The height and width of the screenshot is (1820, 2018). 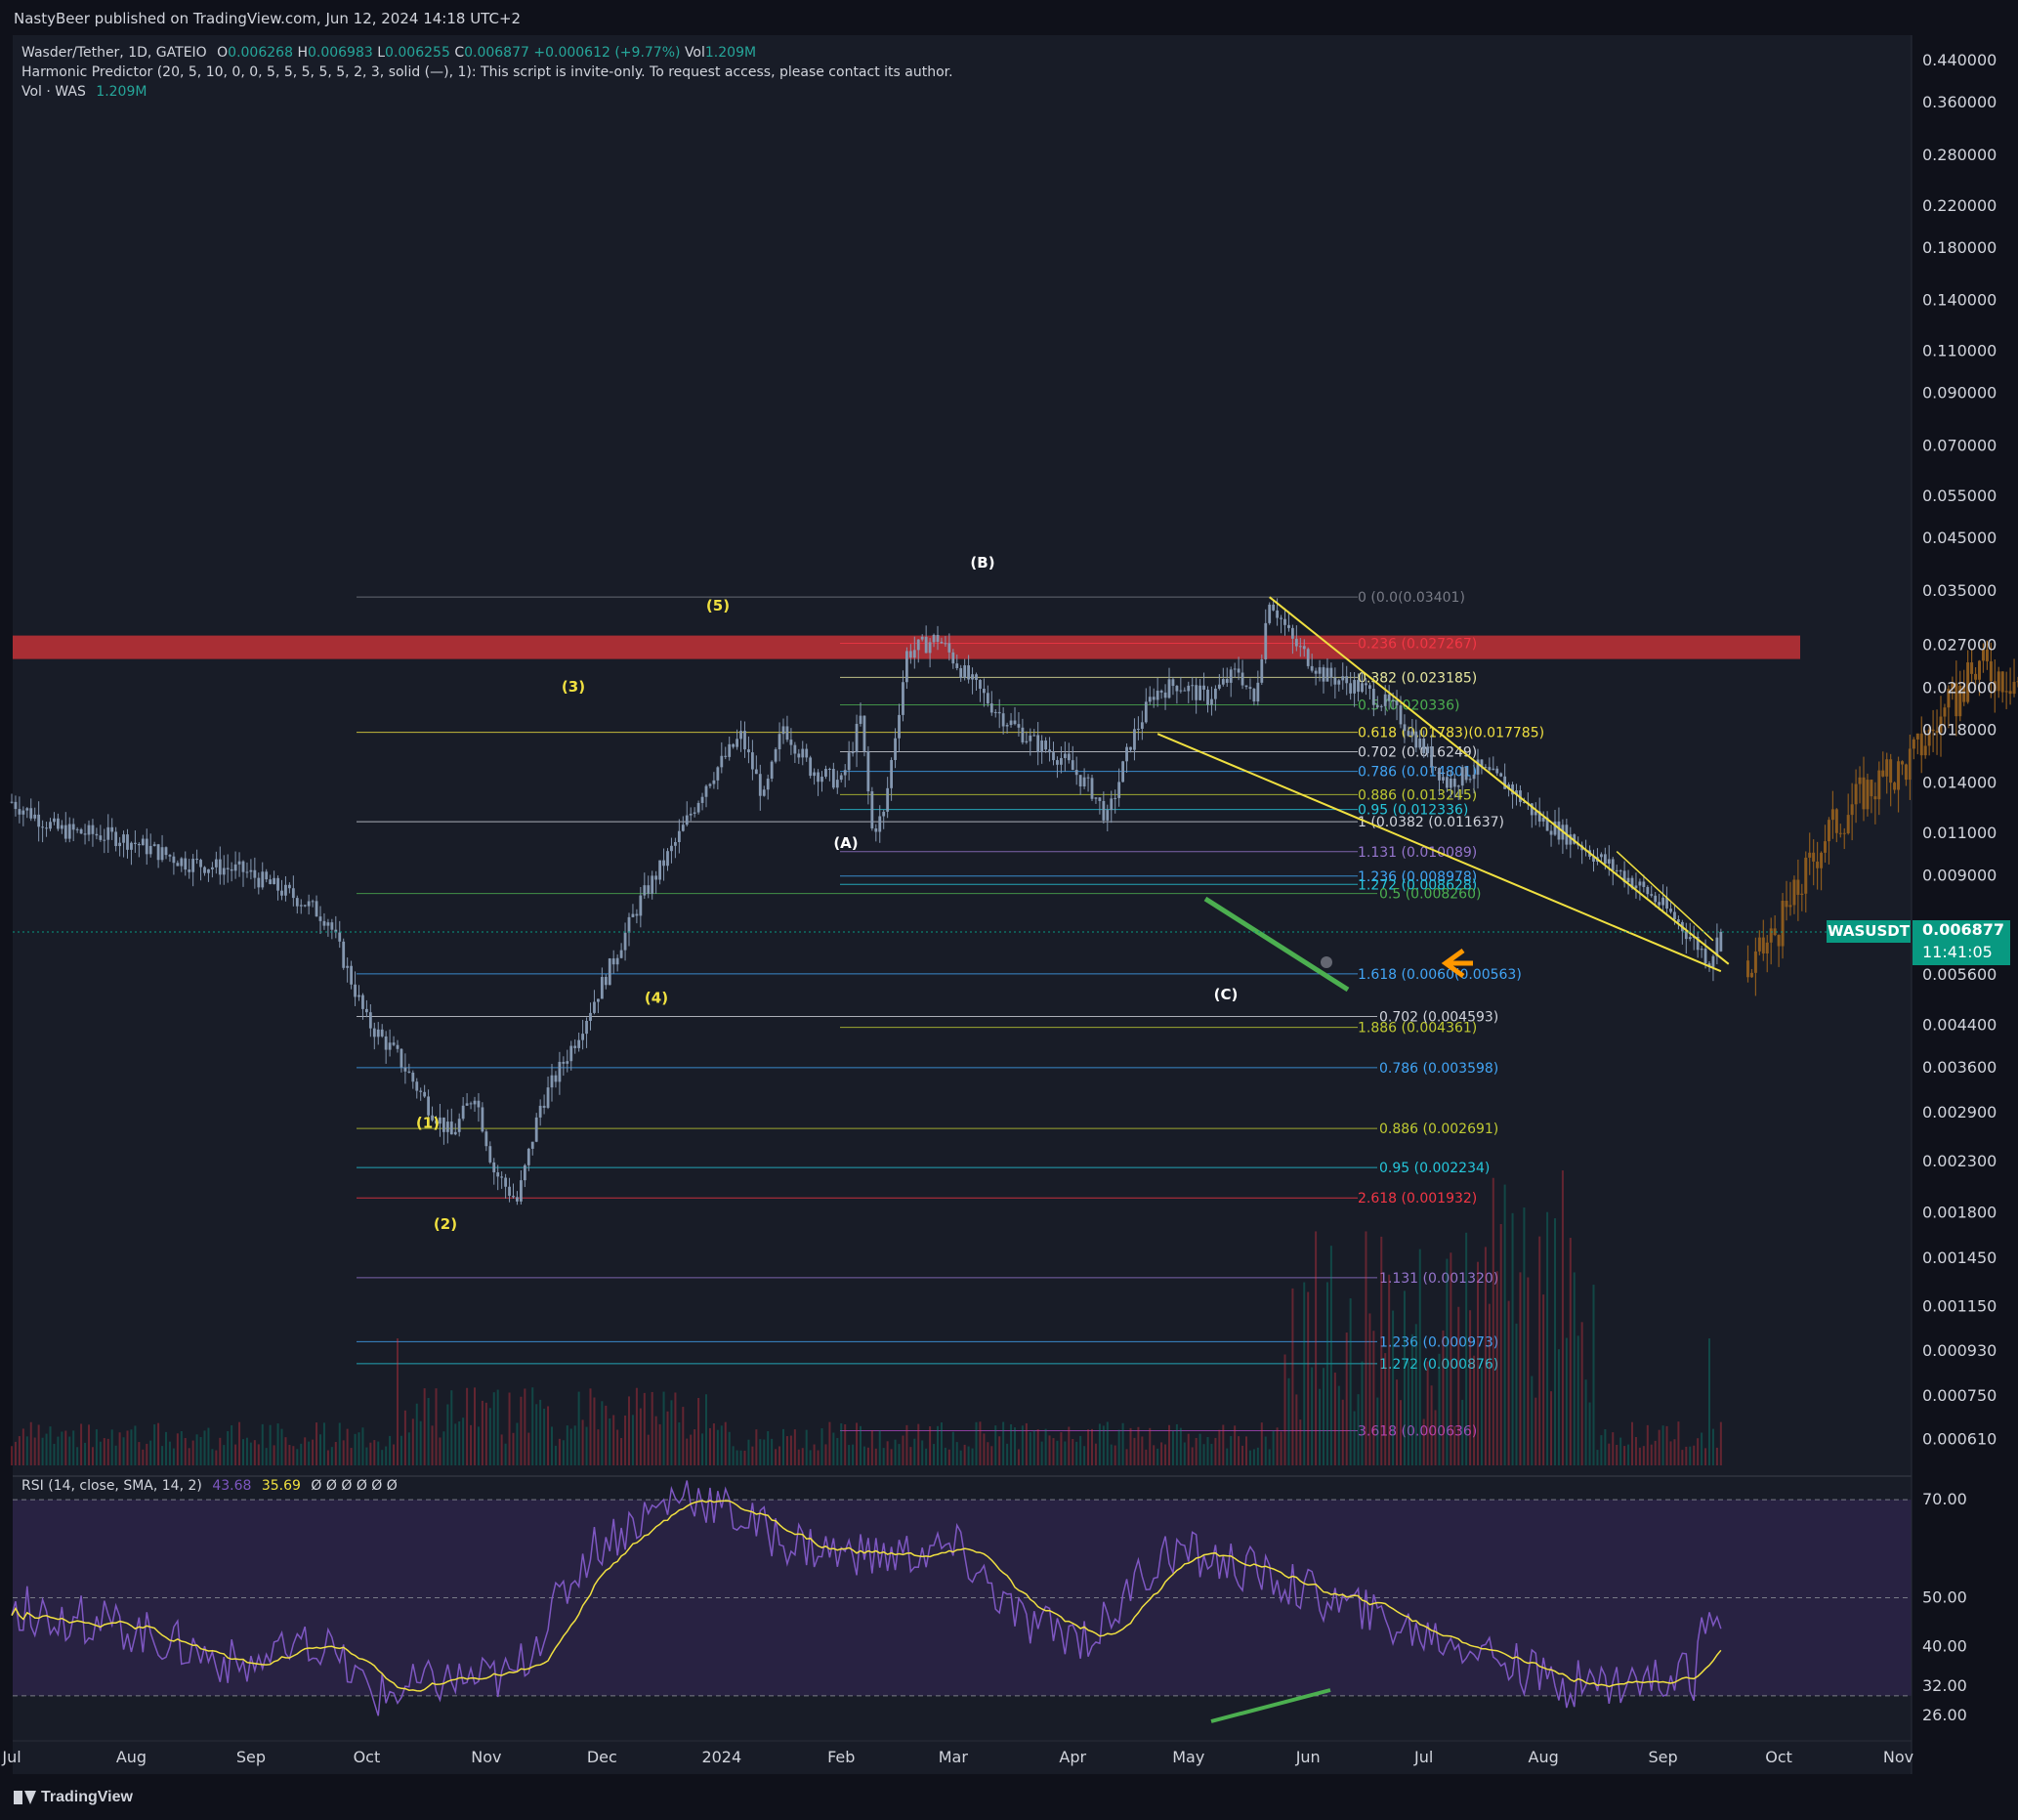 I want to click on legend-high: 0.006983, so click(x=340, y=53).